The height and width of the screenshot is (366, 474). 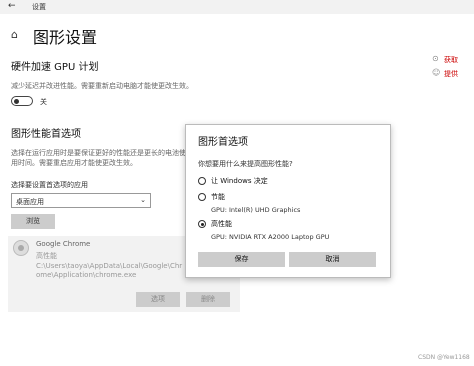 What do you see at coordinates (39, 7) in the screenshot?
I see `window-title: 设置` at bounding box center [39, 7].